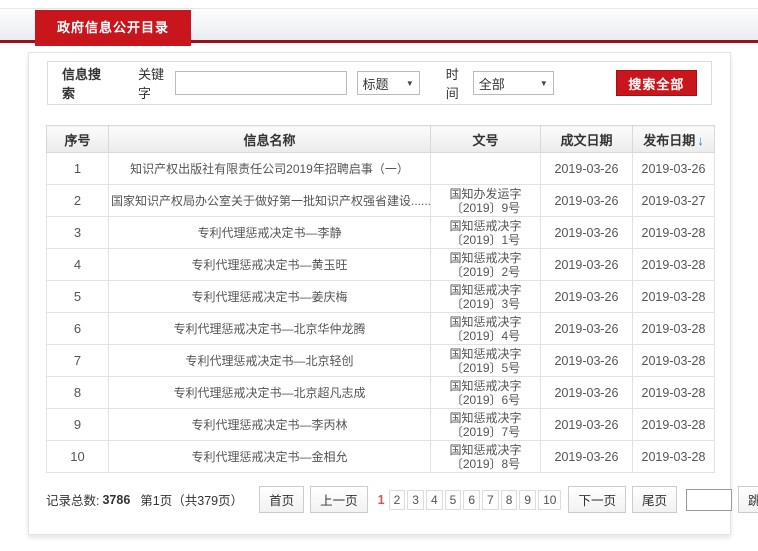 This screenshot has width=758, height=551. I want to click on record-title-cell: 知识产权出版社有限责任公司2019年招聘启事（一）, so click(269, 168).